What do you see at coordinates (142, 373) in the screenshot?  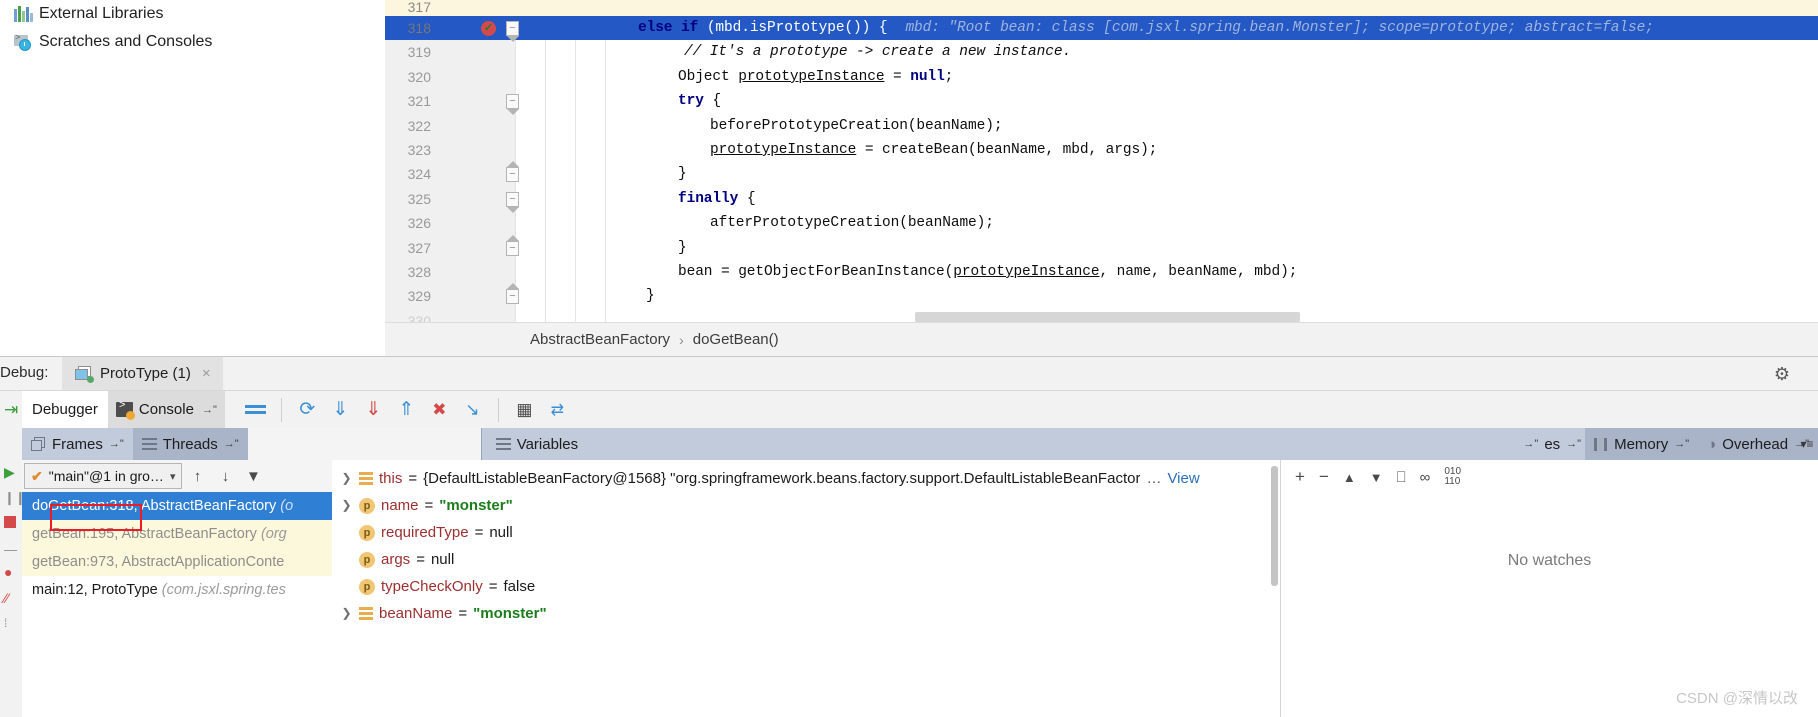 I see `run-configuration-tab: ProtoType (1) ×` at bounding box center [142, 373].